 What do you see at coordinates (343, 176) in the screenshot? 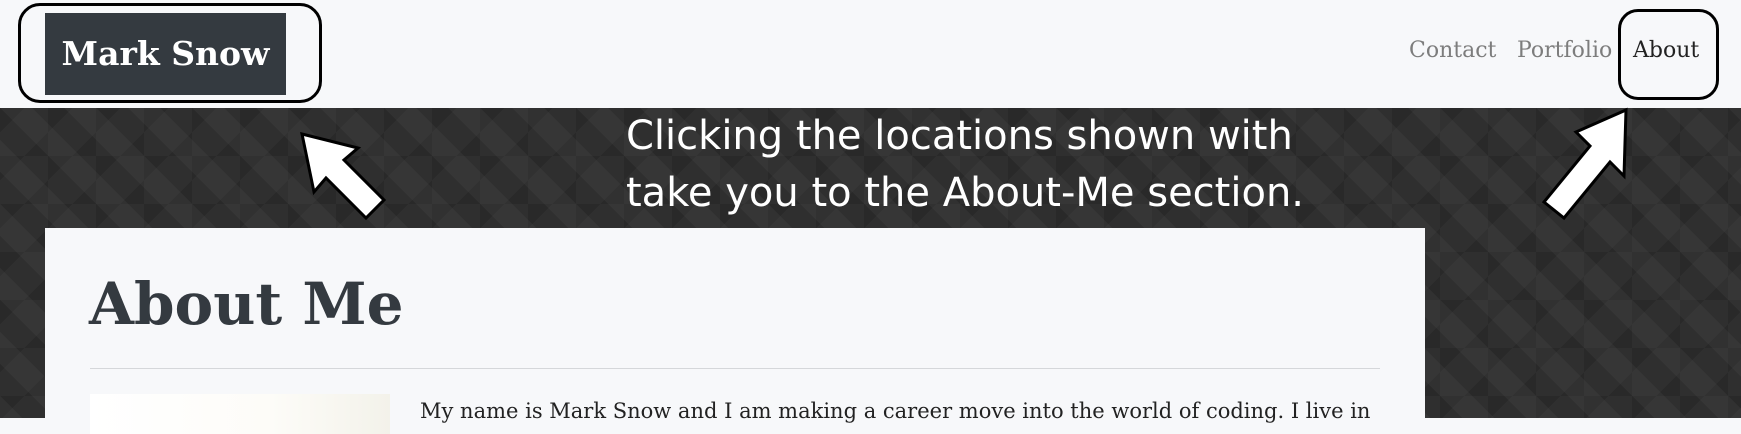
I see `arrow-up-left-icon` at bounding box center [343, 176].